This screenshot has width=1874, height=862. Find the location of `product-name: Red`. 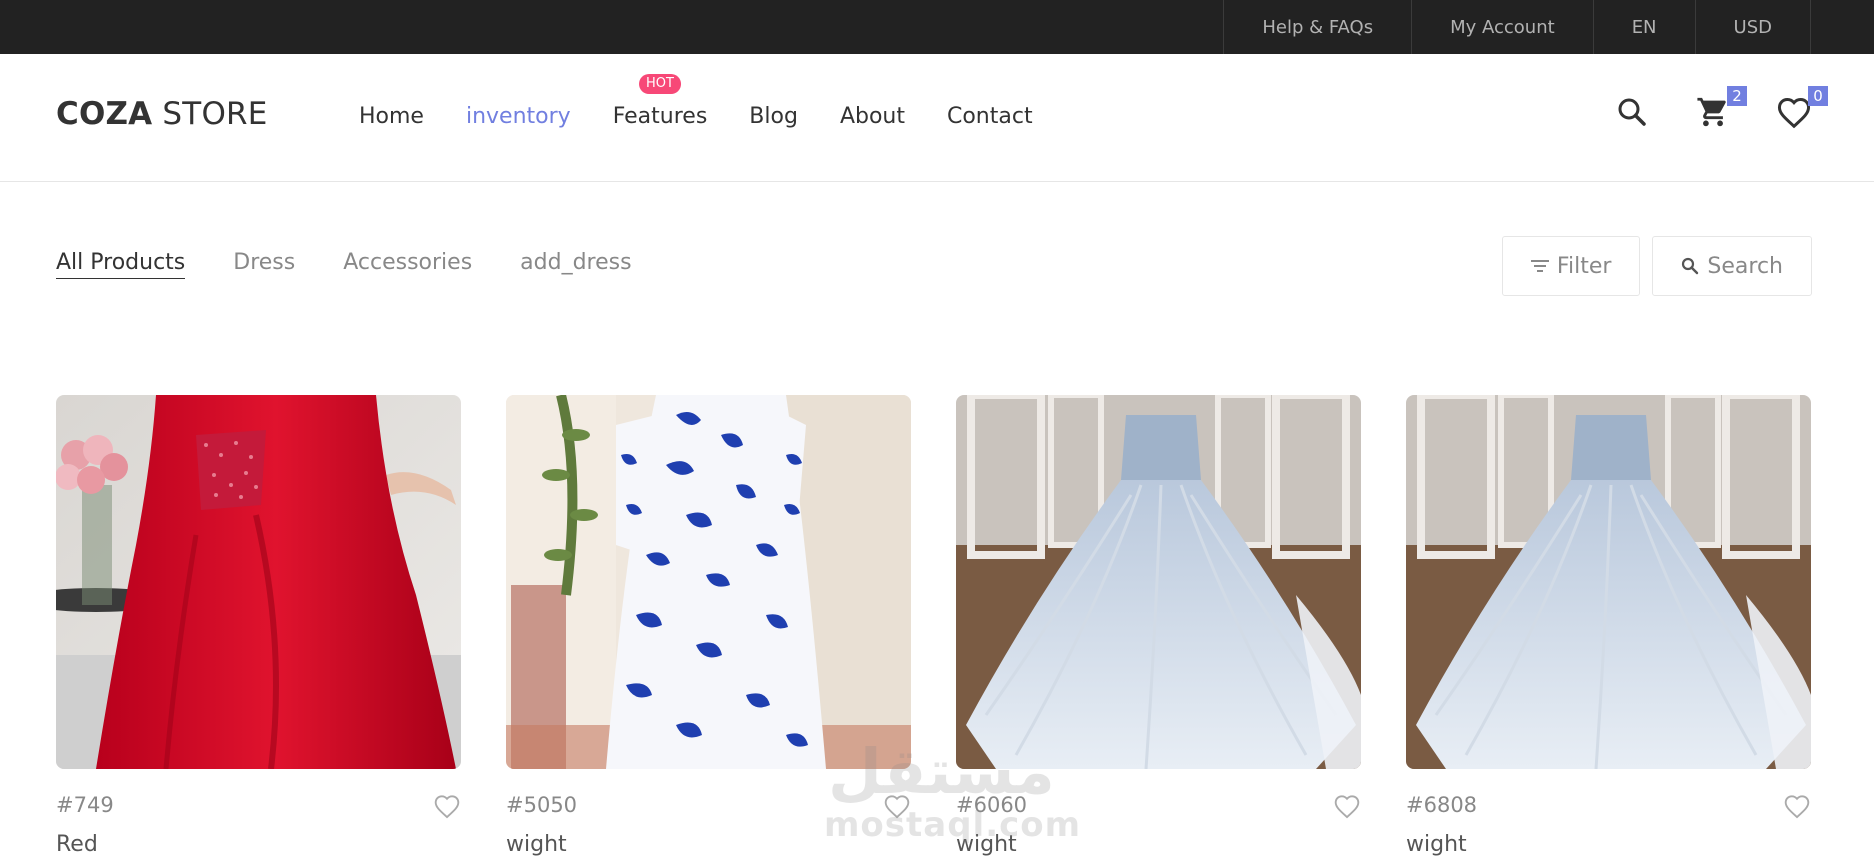

product-name: Red is located at coordinates (77, 844).